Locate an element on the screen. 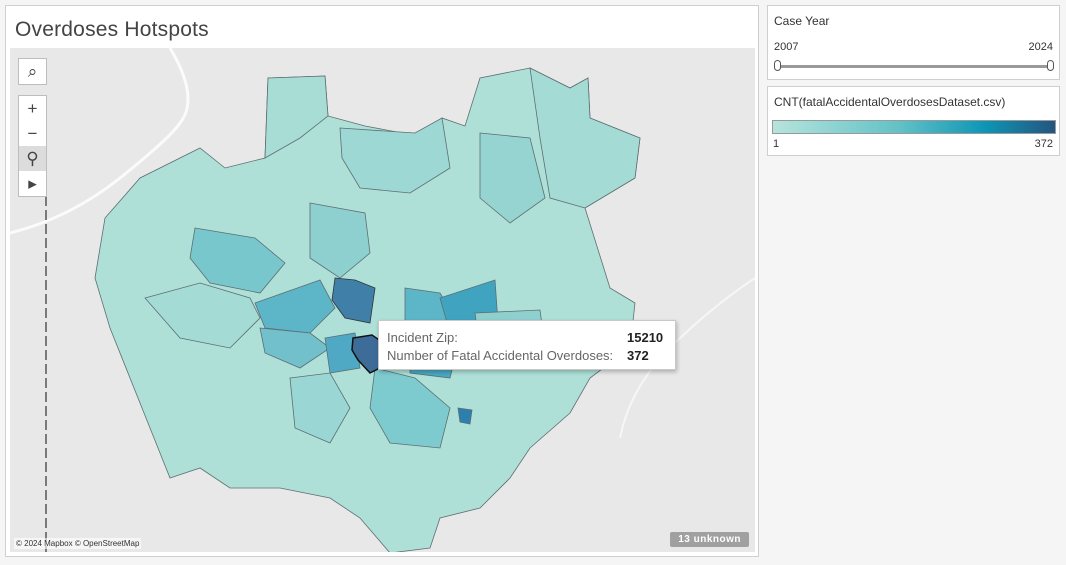 The width and height of the screenshot is (1066, 565). zoom-toolbar: + − ⚲ ▸ is located at coordinates (32, 146).